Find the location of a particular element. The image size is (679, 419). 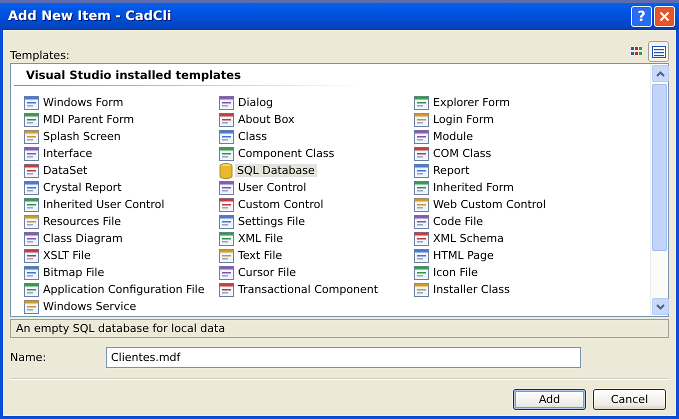

template-item: SQL Database is located at coordinates (276, 170).